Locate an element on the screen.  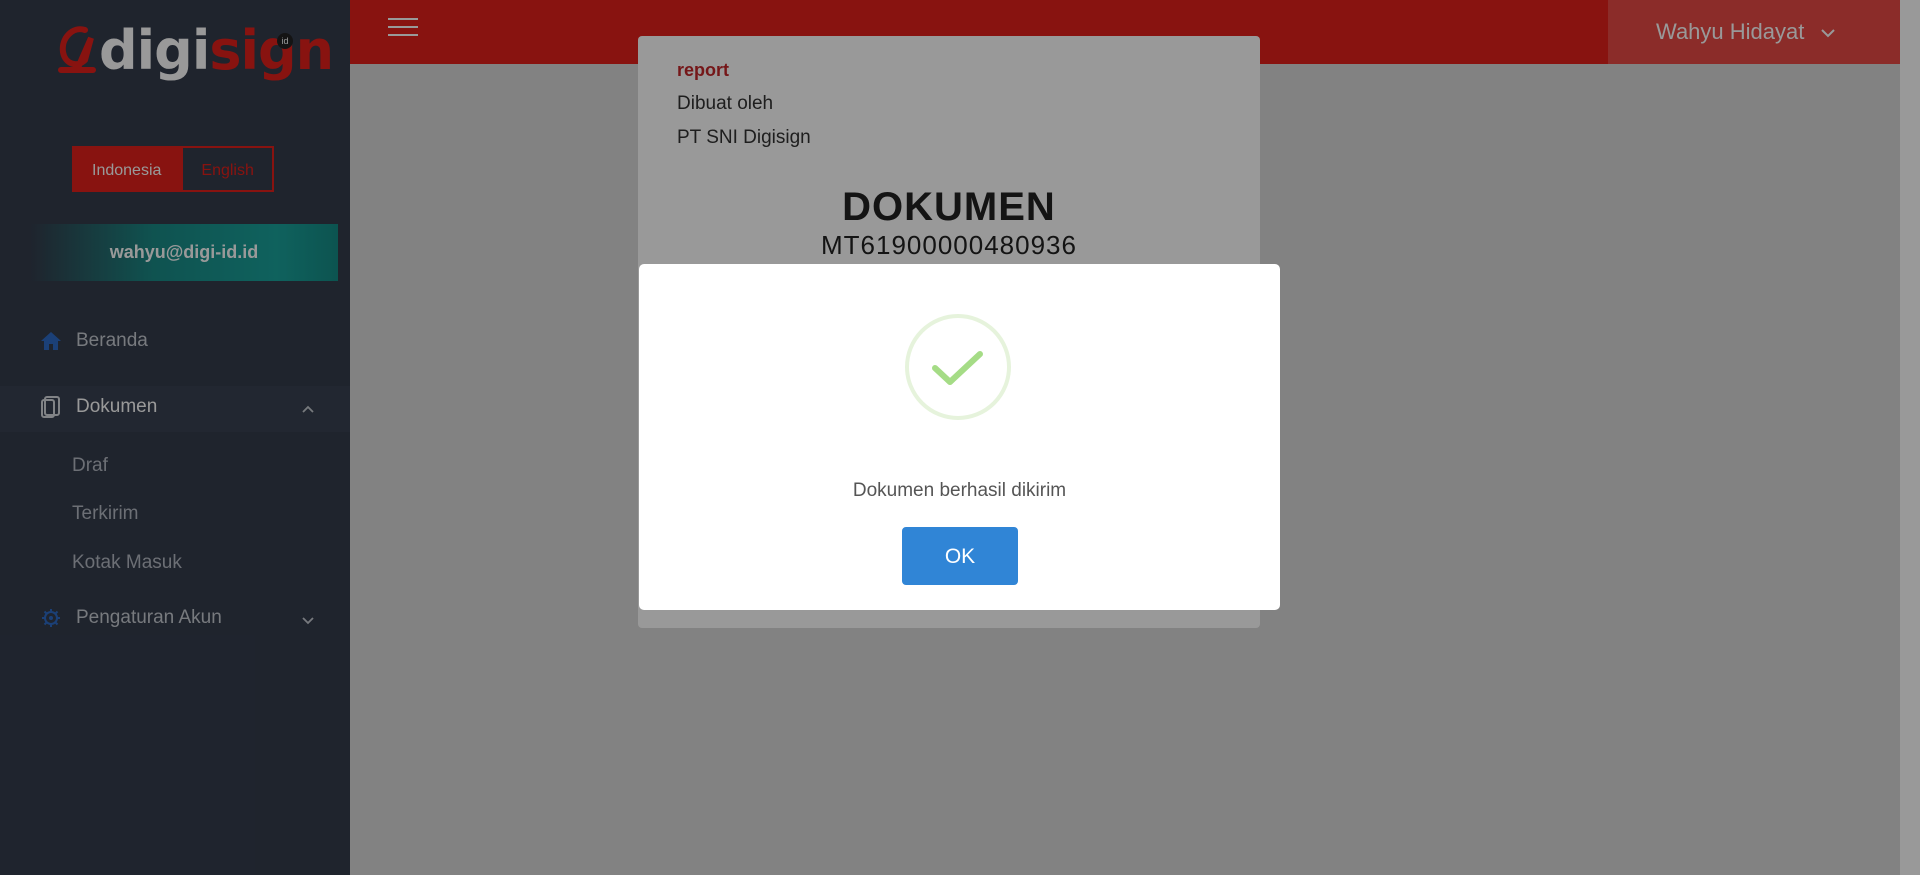
dialog-message: Dokumen berhasil dikirim is located at coordinates (959, 490).